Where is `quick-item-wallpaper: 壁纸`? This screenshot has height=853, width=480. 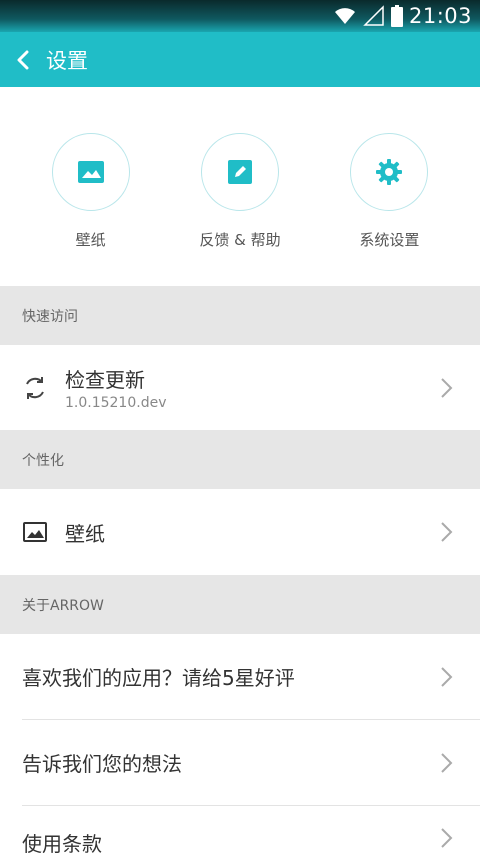 quick-item-wallpaper: 壁纸 is located at coordinates (90, 209).